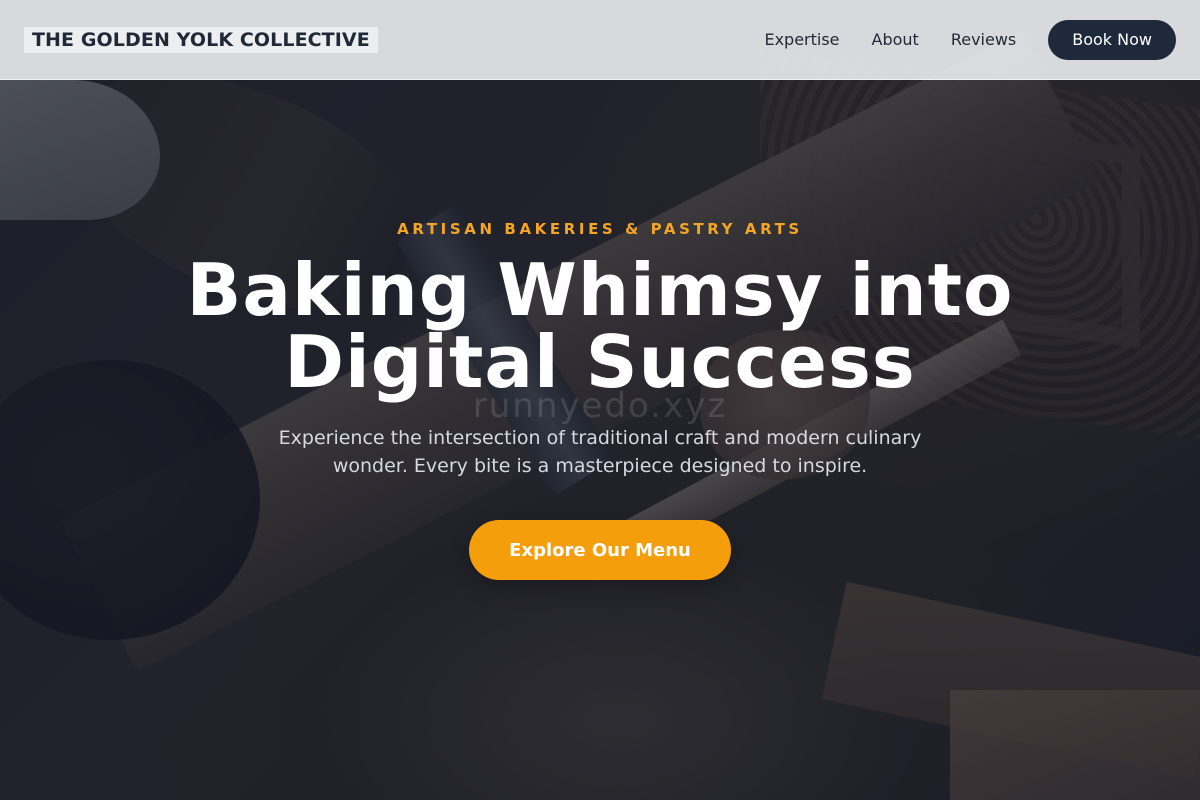 Image resolution: width=1200 pixels, height=800 pixels. Describe the element at coordinates (201, 39) in the screenshot. I see `brand-logo: THE GOLDEN YOLK COLLECTIVE` at that location.